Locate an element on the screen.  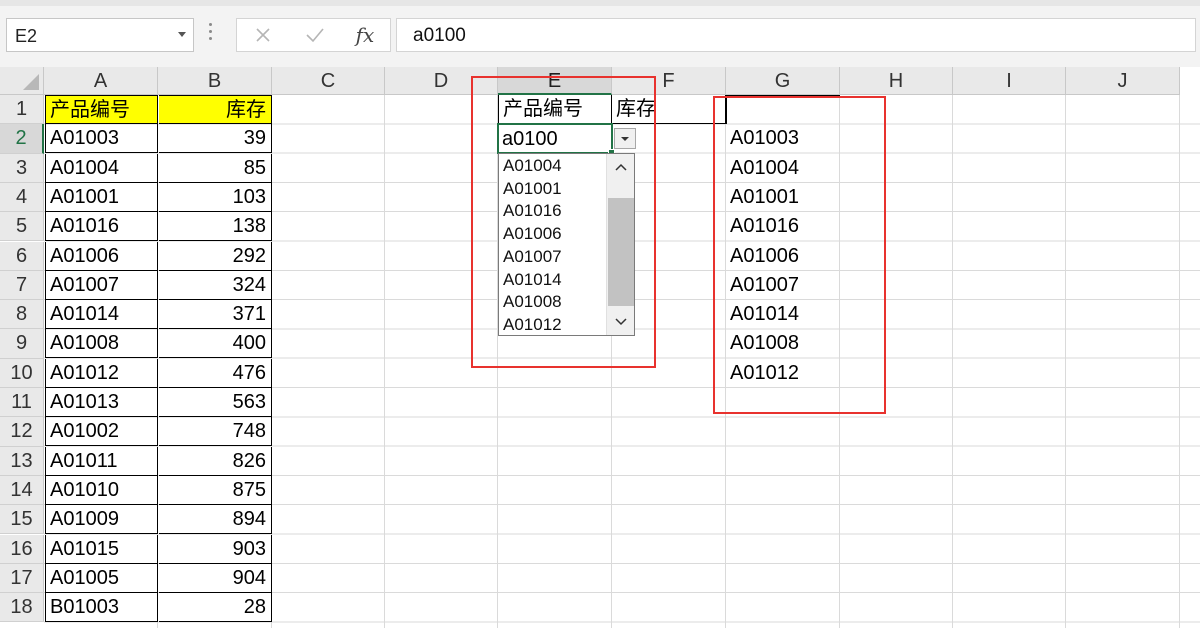
source-stock-cell: 28 is located at coordinates (215, 608).